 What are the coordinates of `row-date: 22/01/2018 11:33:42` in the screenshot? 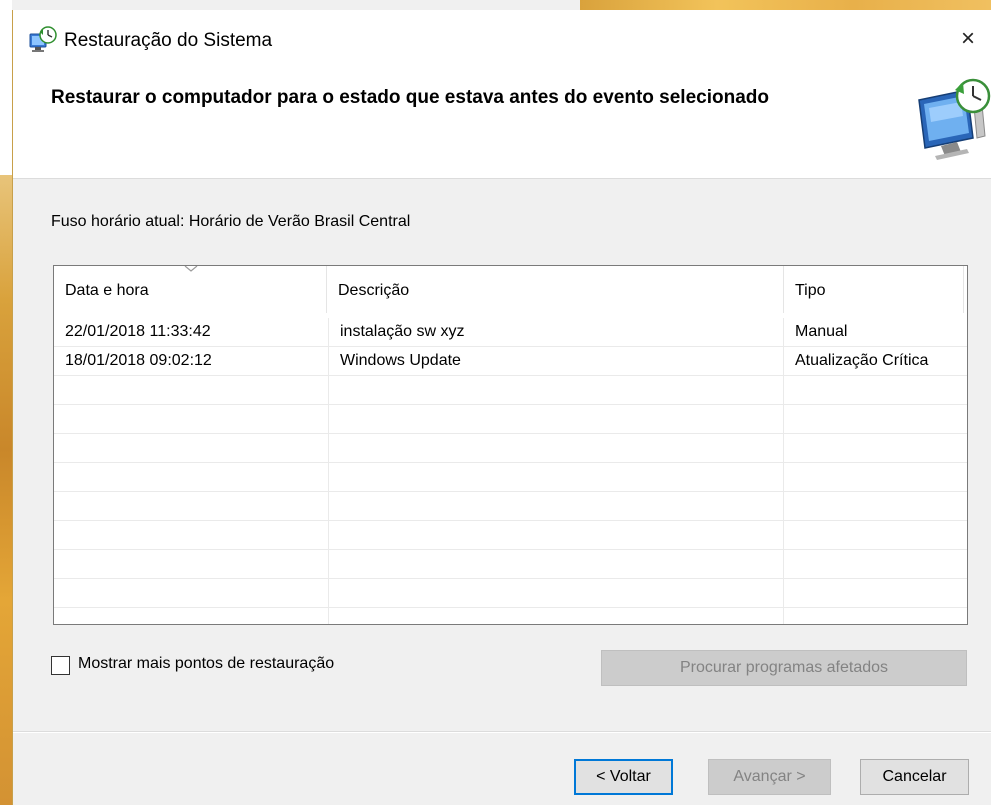 It's located at (191, 332).